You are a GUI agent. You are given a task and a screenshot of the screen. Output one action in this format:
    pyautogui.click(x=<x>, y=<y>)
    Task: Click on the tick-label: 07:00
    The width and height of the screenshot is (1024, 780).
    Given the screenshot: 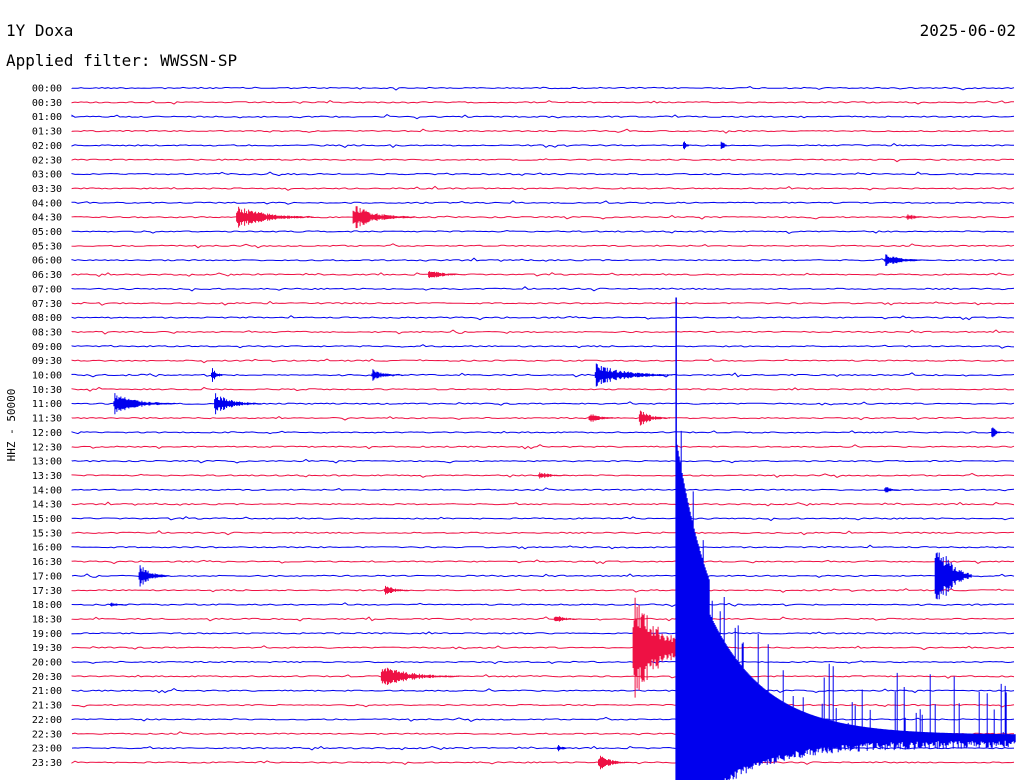 What is the action you would take?
    pyautogui.click(x=47, y=289)
    